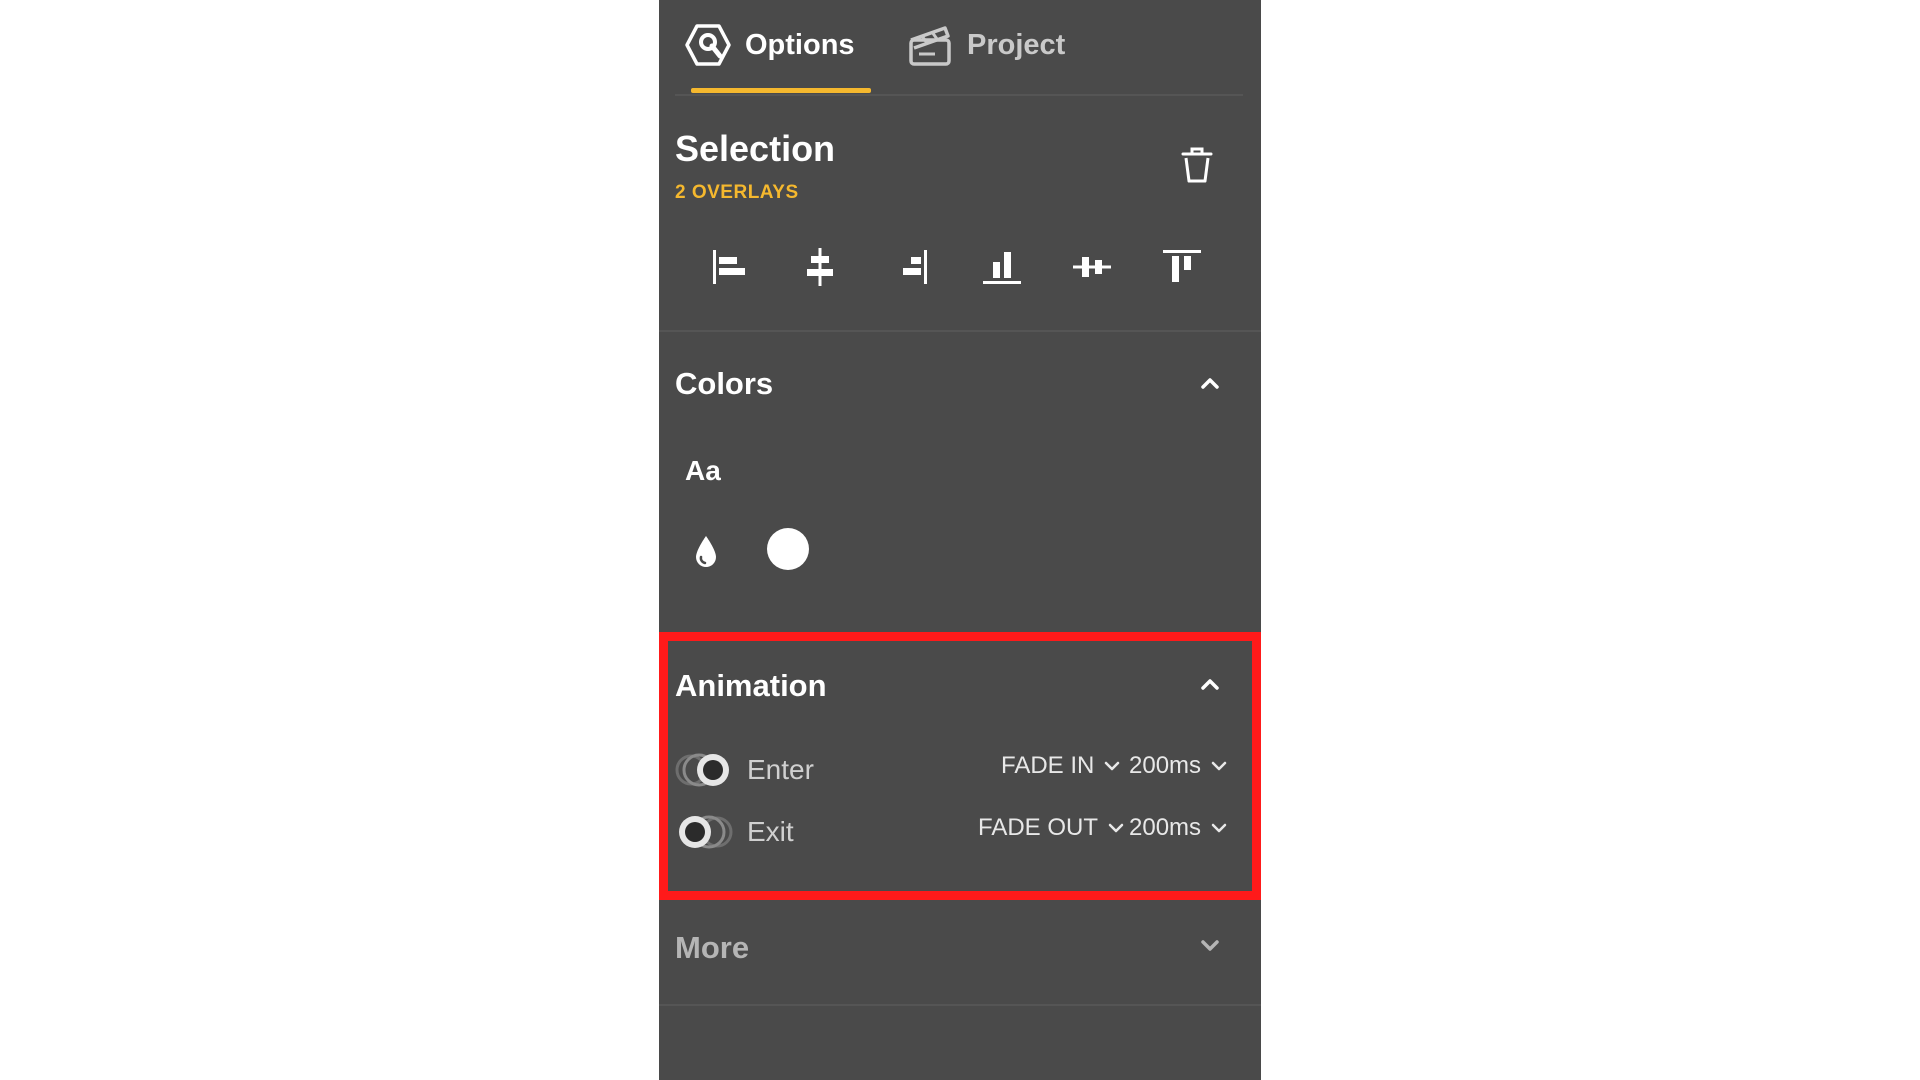 The height and width of the screenshot is (1080, 1920). I want to click on more-section-title: More, so click(712, 947).